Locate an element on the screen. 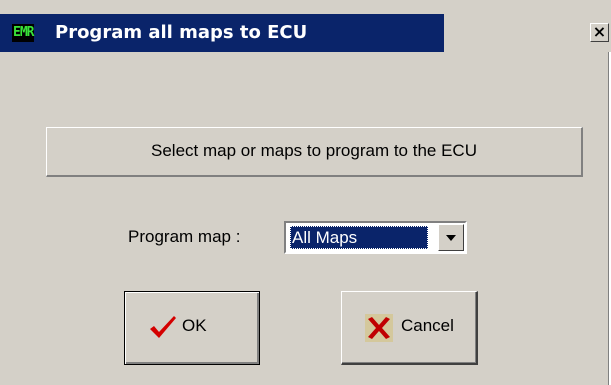  close-icon: × is located at coordinates (599, 31).